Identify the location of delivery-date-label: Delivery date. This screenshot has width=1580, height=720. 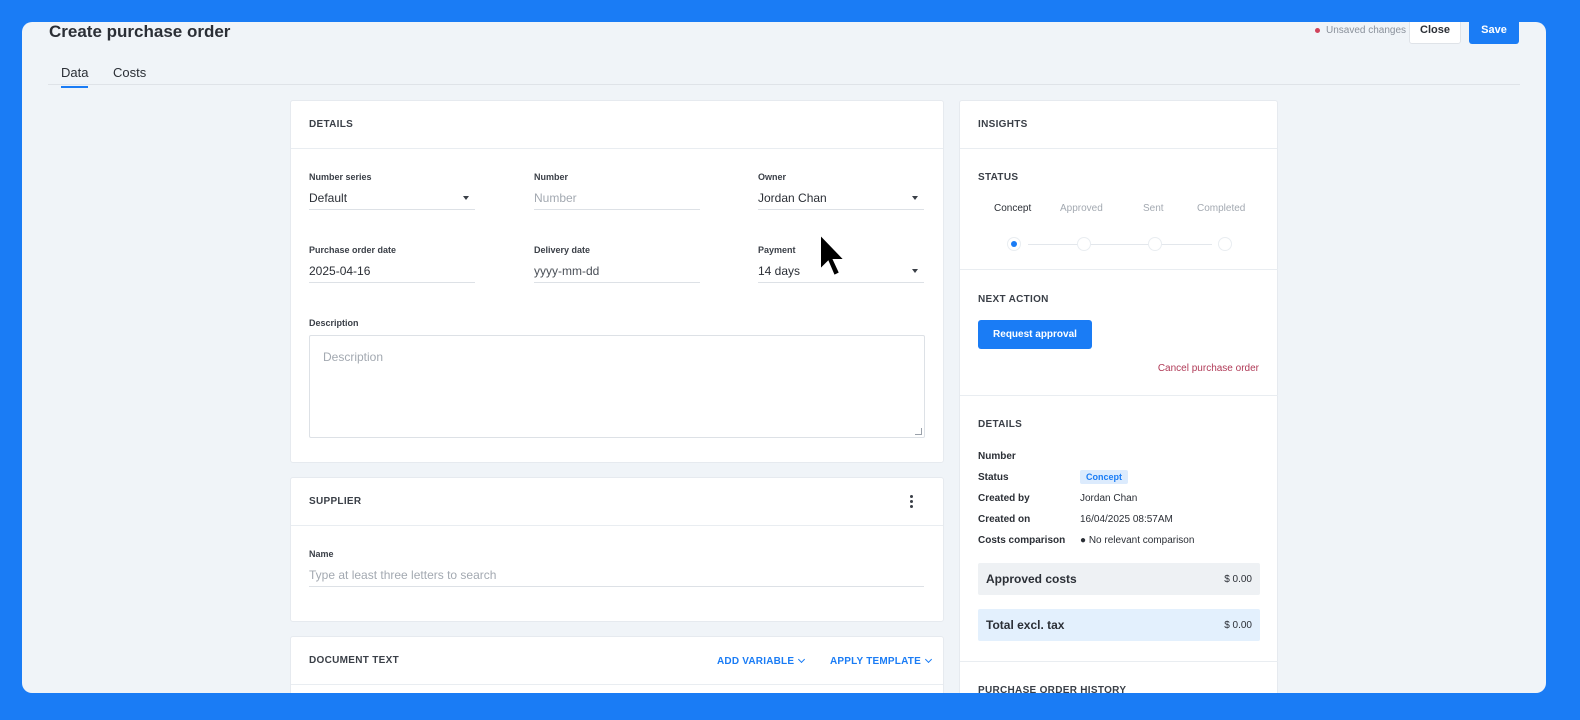
(562, 250).